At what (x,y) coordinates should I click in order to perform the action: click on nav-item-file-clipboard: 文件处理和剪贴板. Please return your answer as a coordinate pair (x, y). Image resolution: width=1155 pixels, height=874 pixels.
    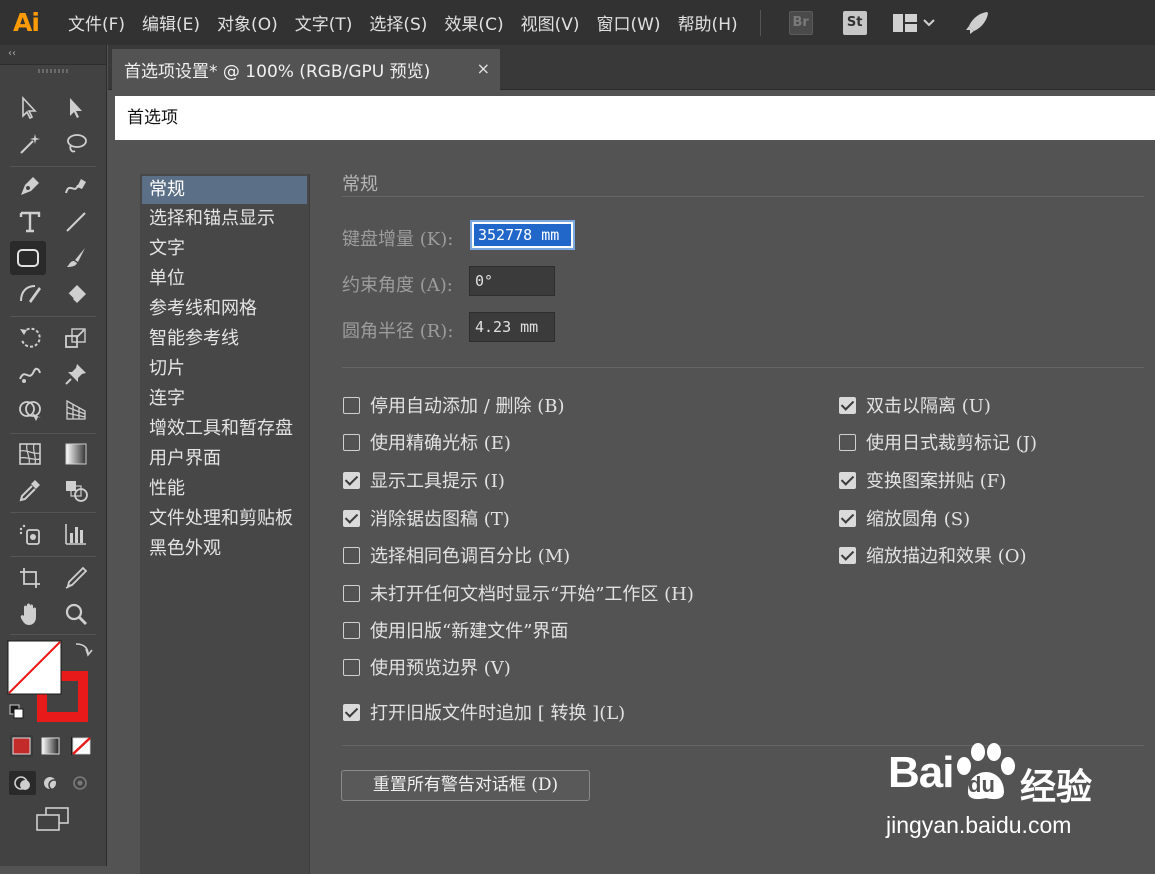
    Looking at the image, I should click on (224, 519).